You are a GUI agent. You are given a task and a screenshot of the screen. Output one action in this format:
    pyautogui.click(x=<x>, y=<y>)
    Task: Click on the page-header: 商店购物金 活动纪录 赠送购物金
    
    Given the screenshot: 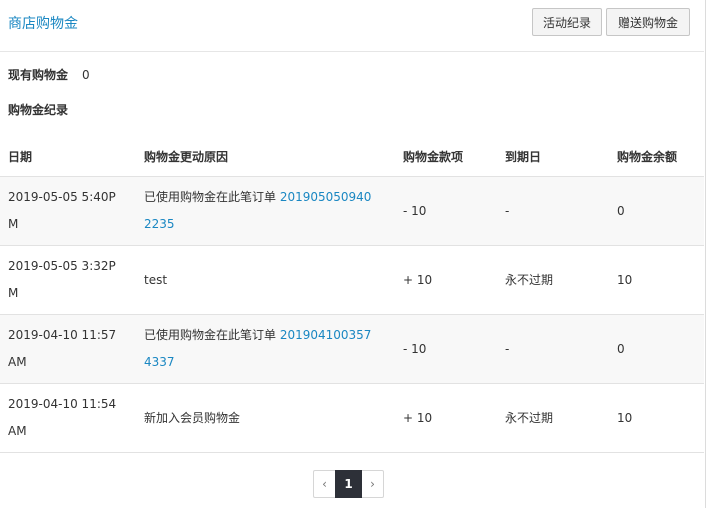 What is the action you would take?
    pyautogui.click(x=352, y=26)
    